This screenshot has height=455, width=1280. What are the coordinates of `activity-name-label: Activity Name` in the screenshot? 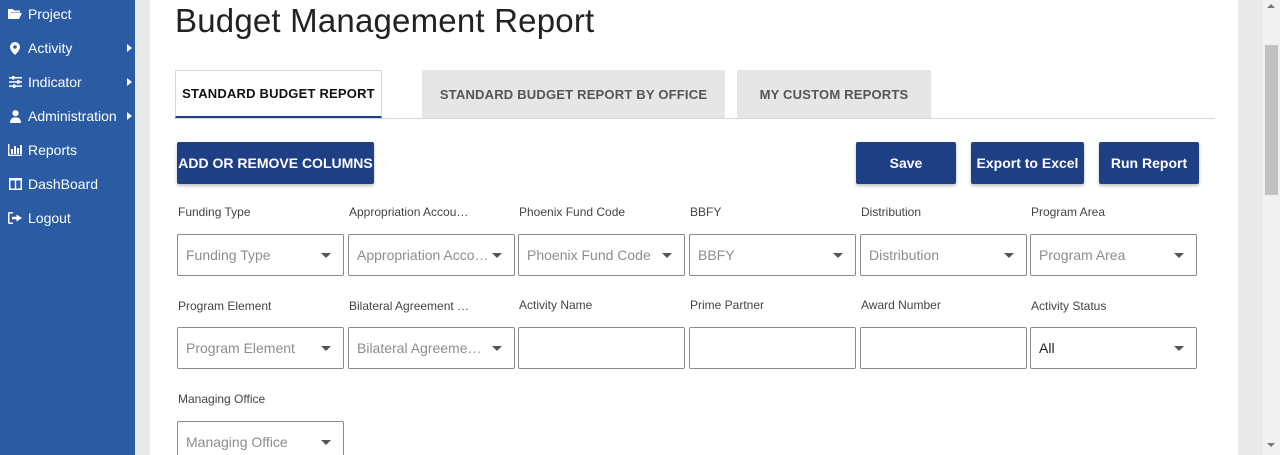 It's located at (556, 305).